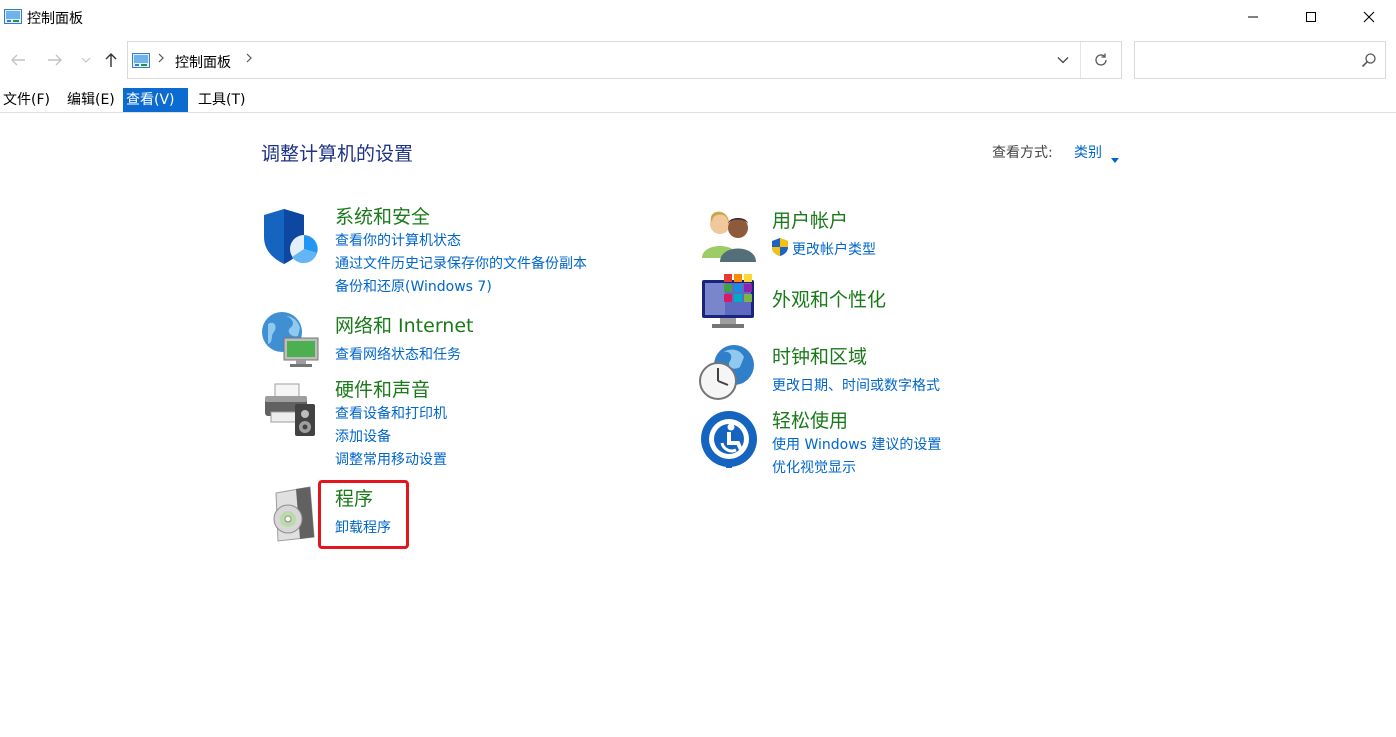  I want to click on close-icon, so click(1369, 17).